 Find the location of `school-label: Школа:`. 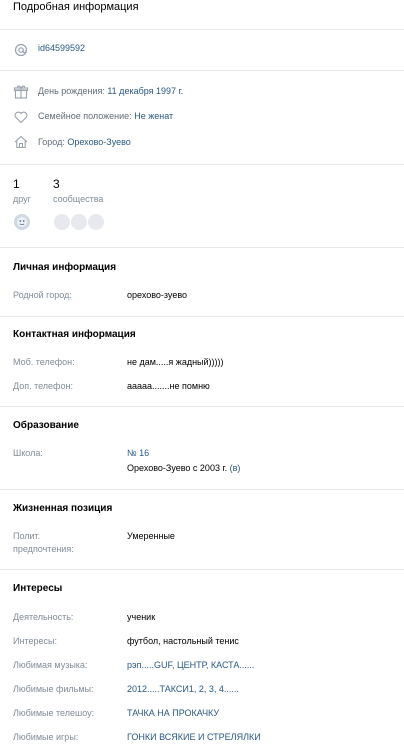

school-label: Школа: is located at coordinates (28, 453).